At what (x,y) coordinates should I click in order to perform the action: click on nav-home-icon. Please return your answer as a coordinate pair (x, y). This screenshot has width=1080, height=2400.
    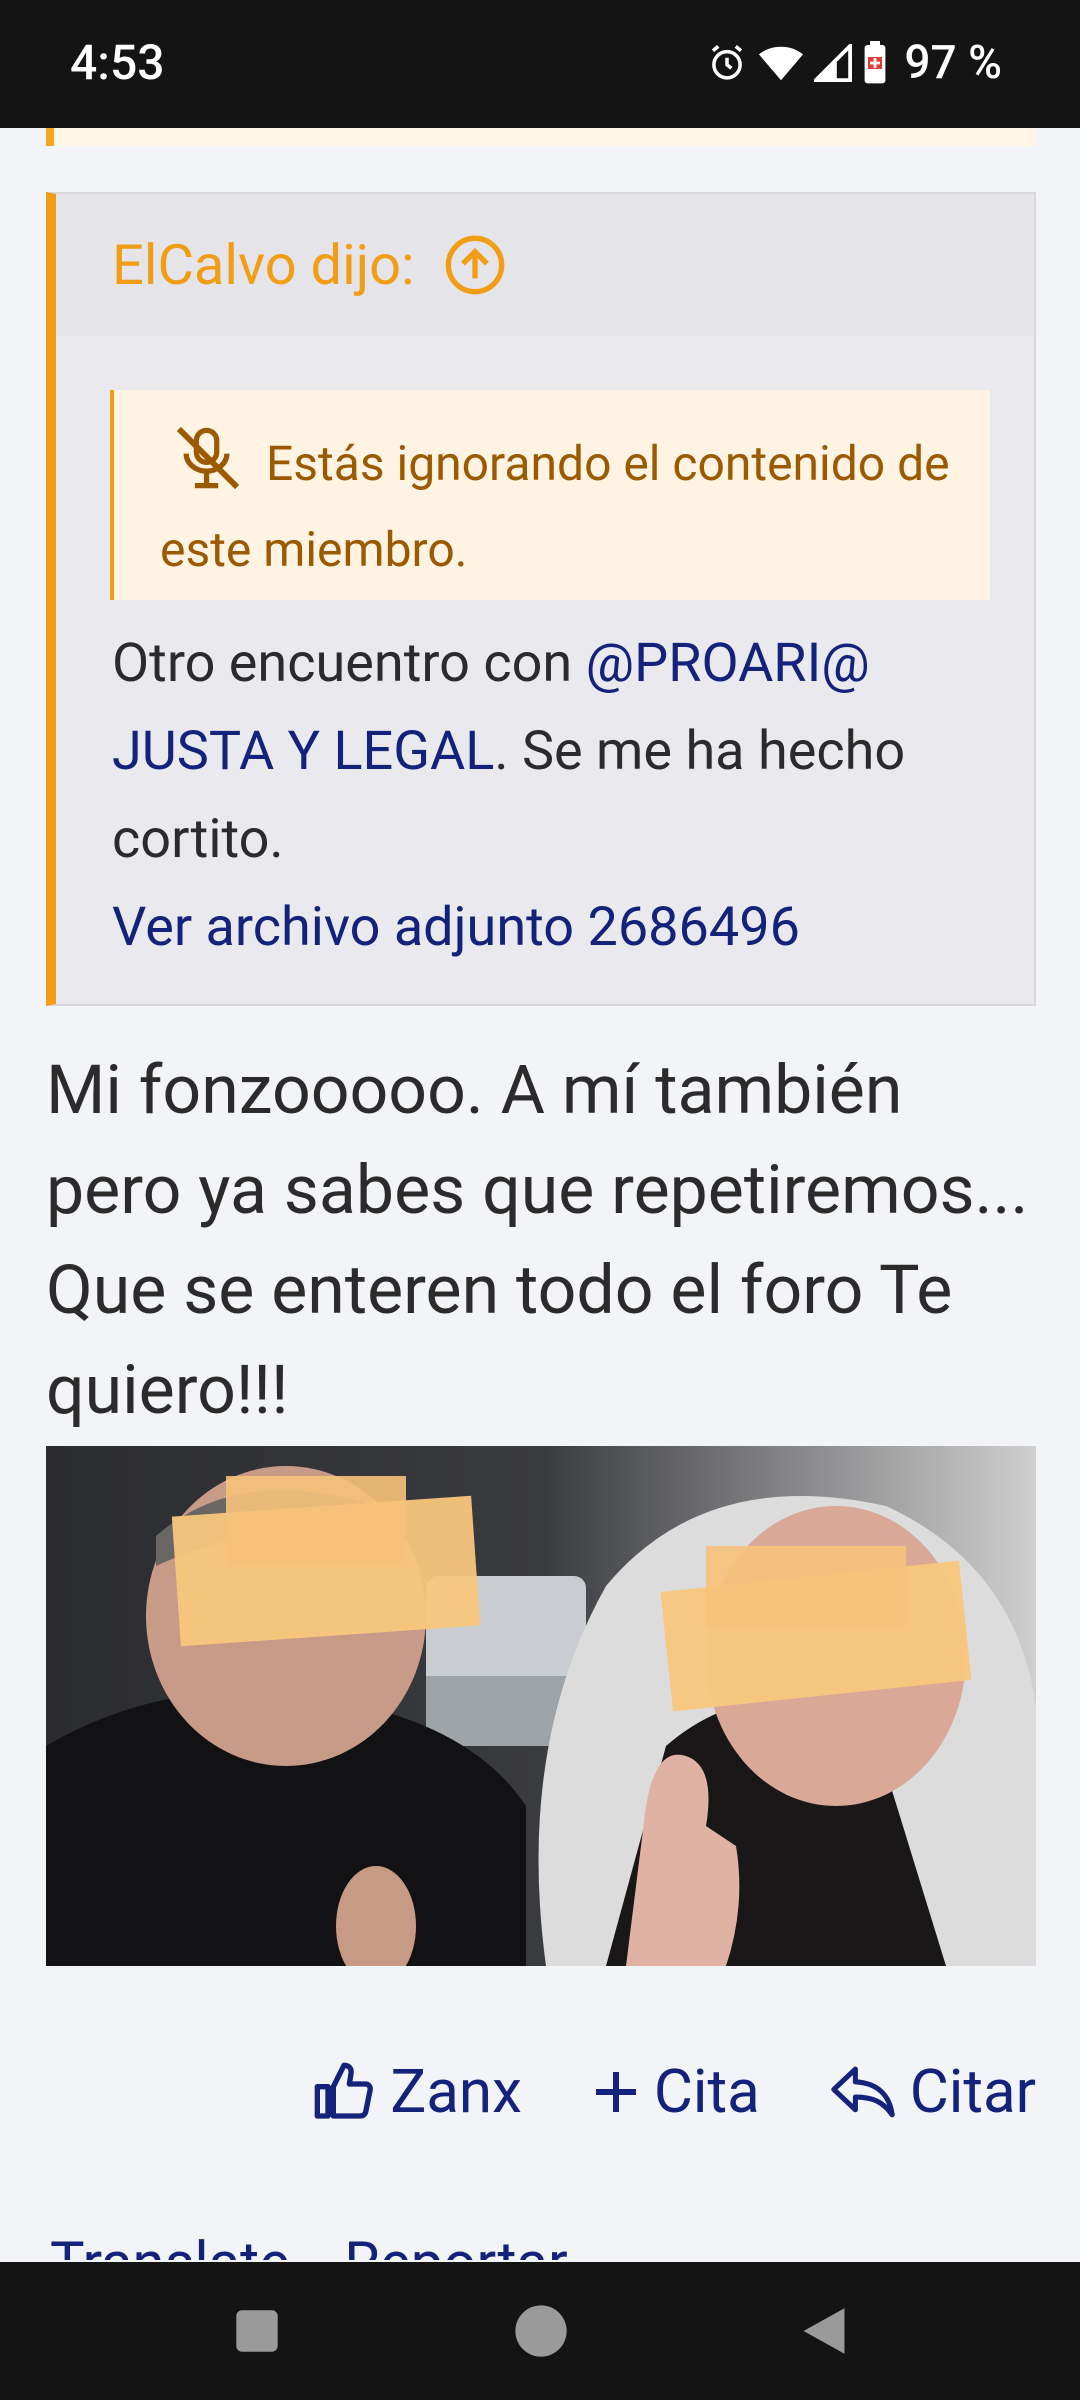
    Looking at the image, I should click on (541, 2333).